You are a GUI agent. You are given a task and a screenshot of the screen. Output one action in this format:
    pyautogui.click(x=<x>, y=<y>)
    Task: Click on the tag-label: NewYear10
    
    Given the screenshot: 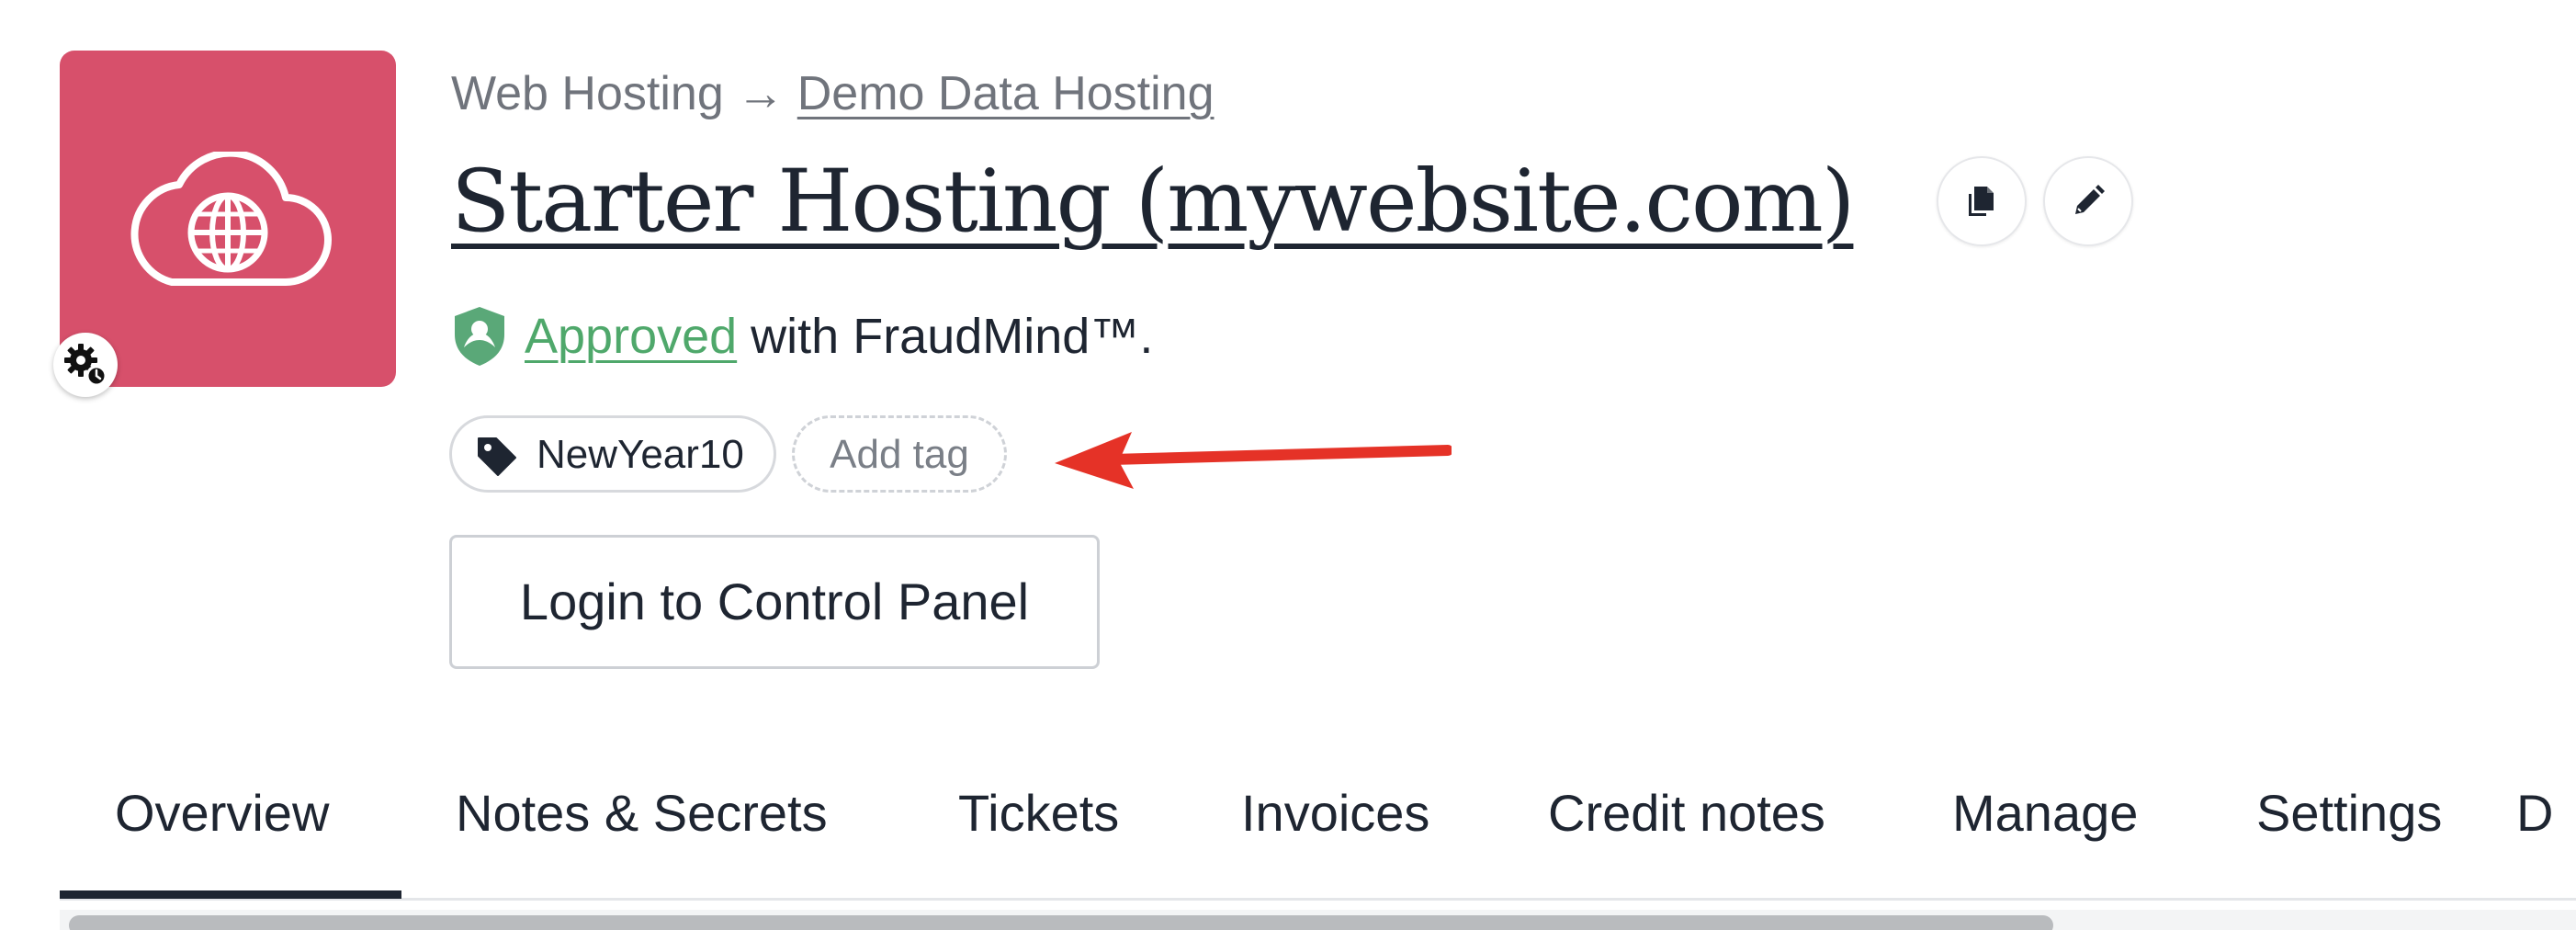 What is the action you would take?
    pyautogui.click(x=640, y=454)
    